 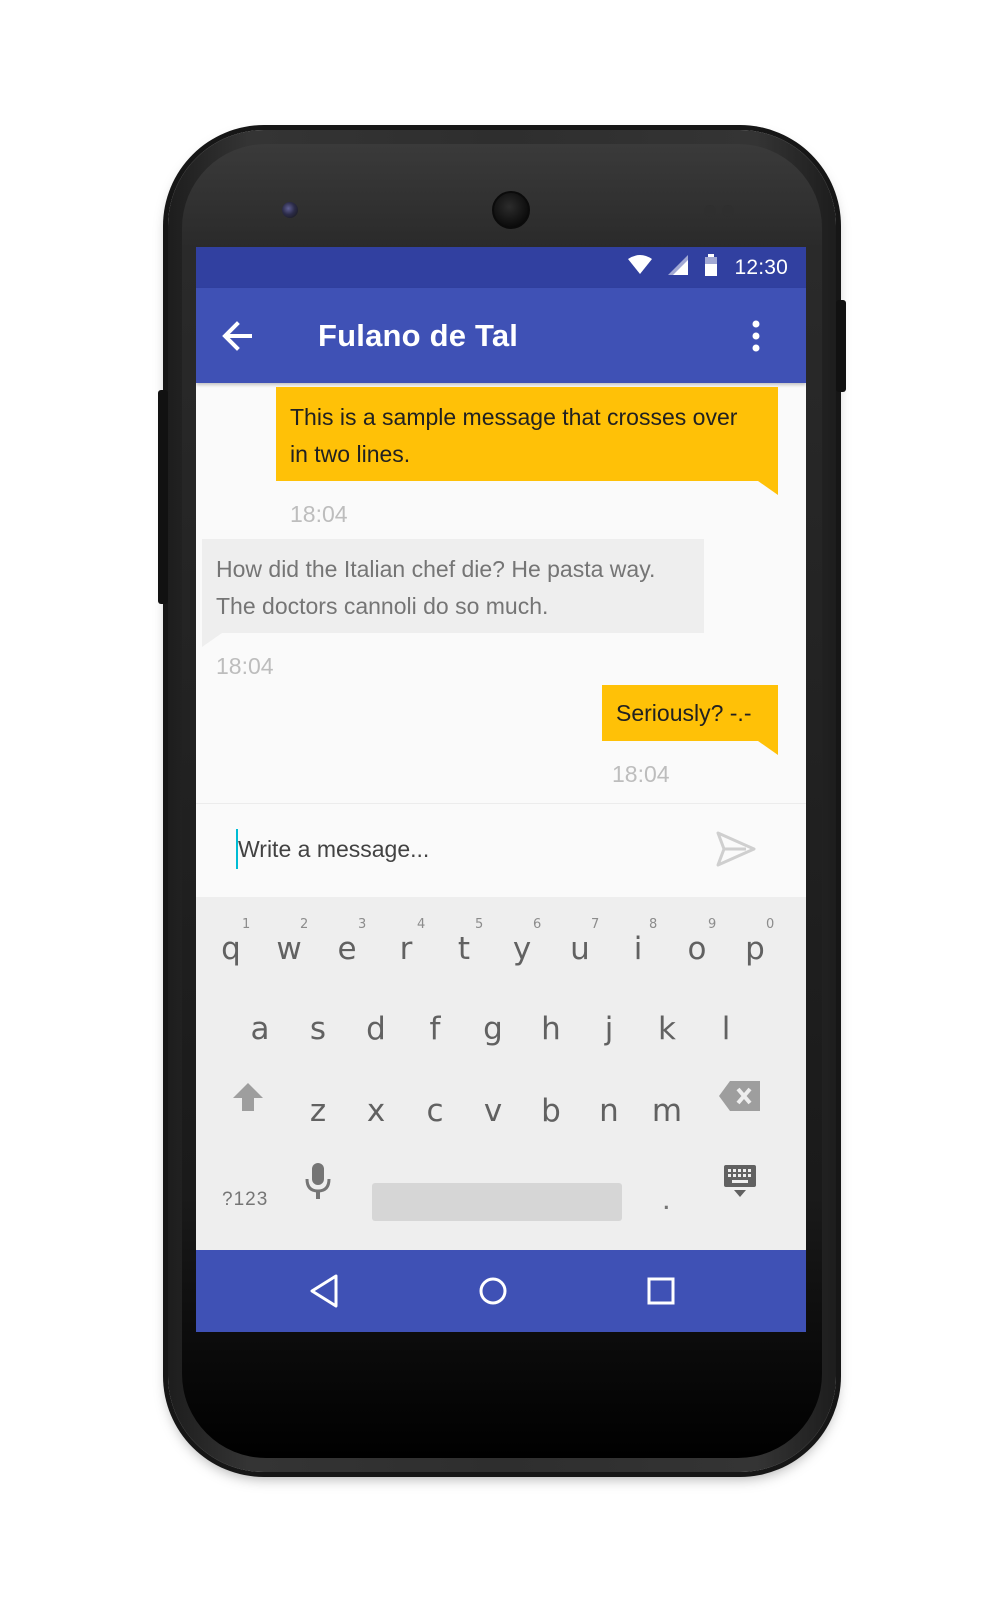 What do you see at coordinates (667, 1108) in the screenshot?
I see `key-m: m` at bounding box center [667, 1108].